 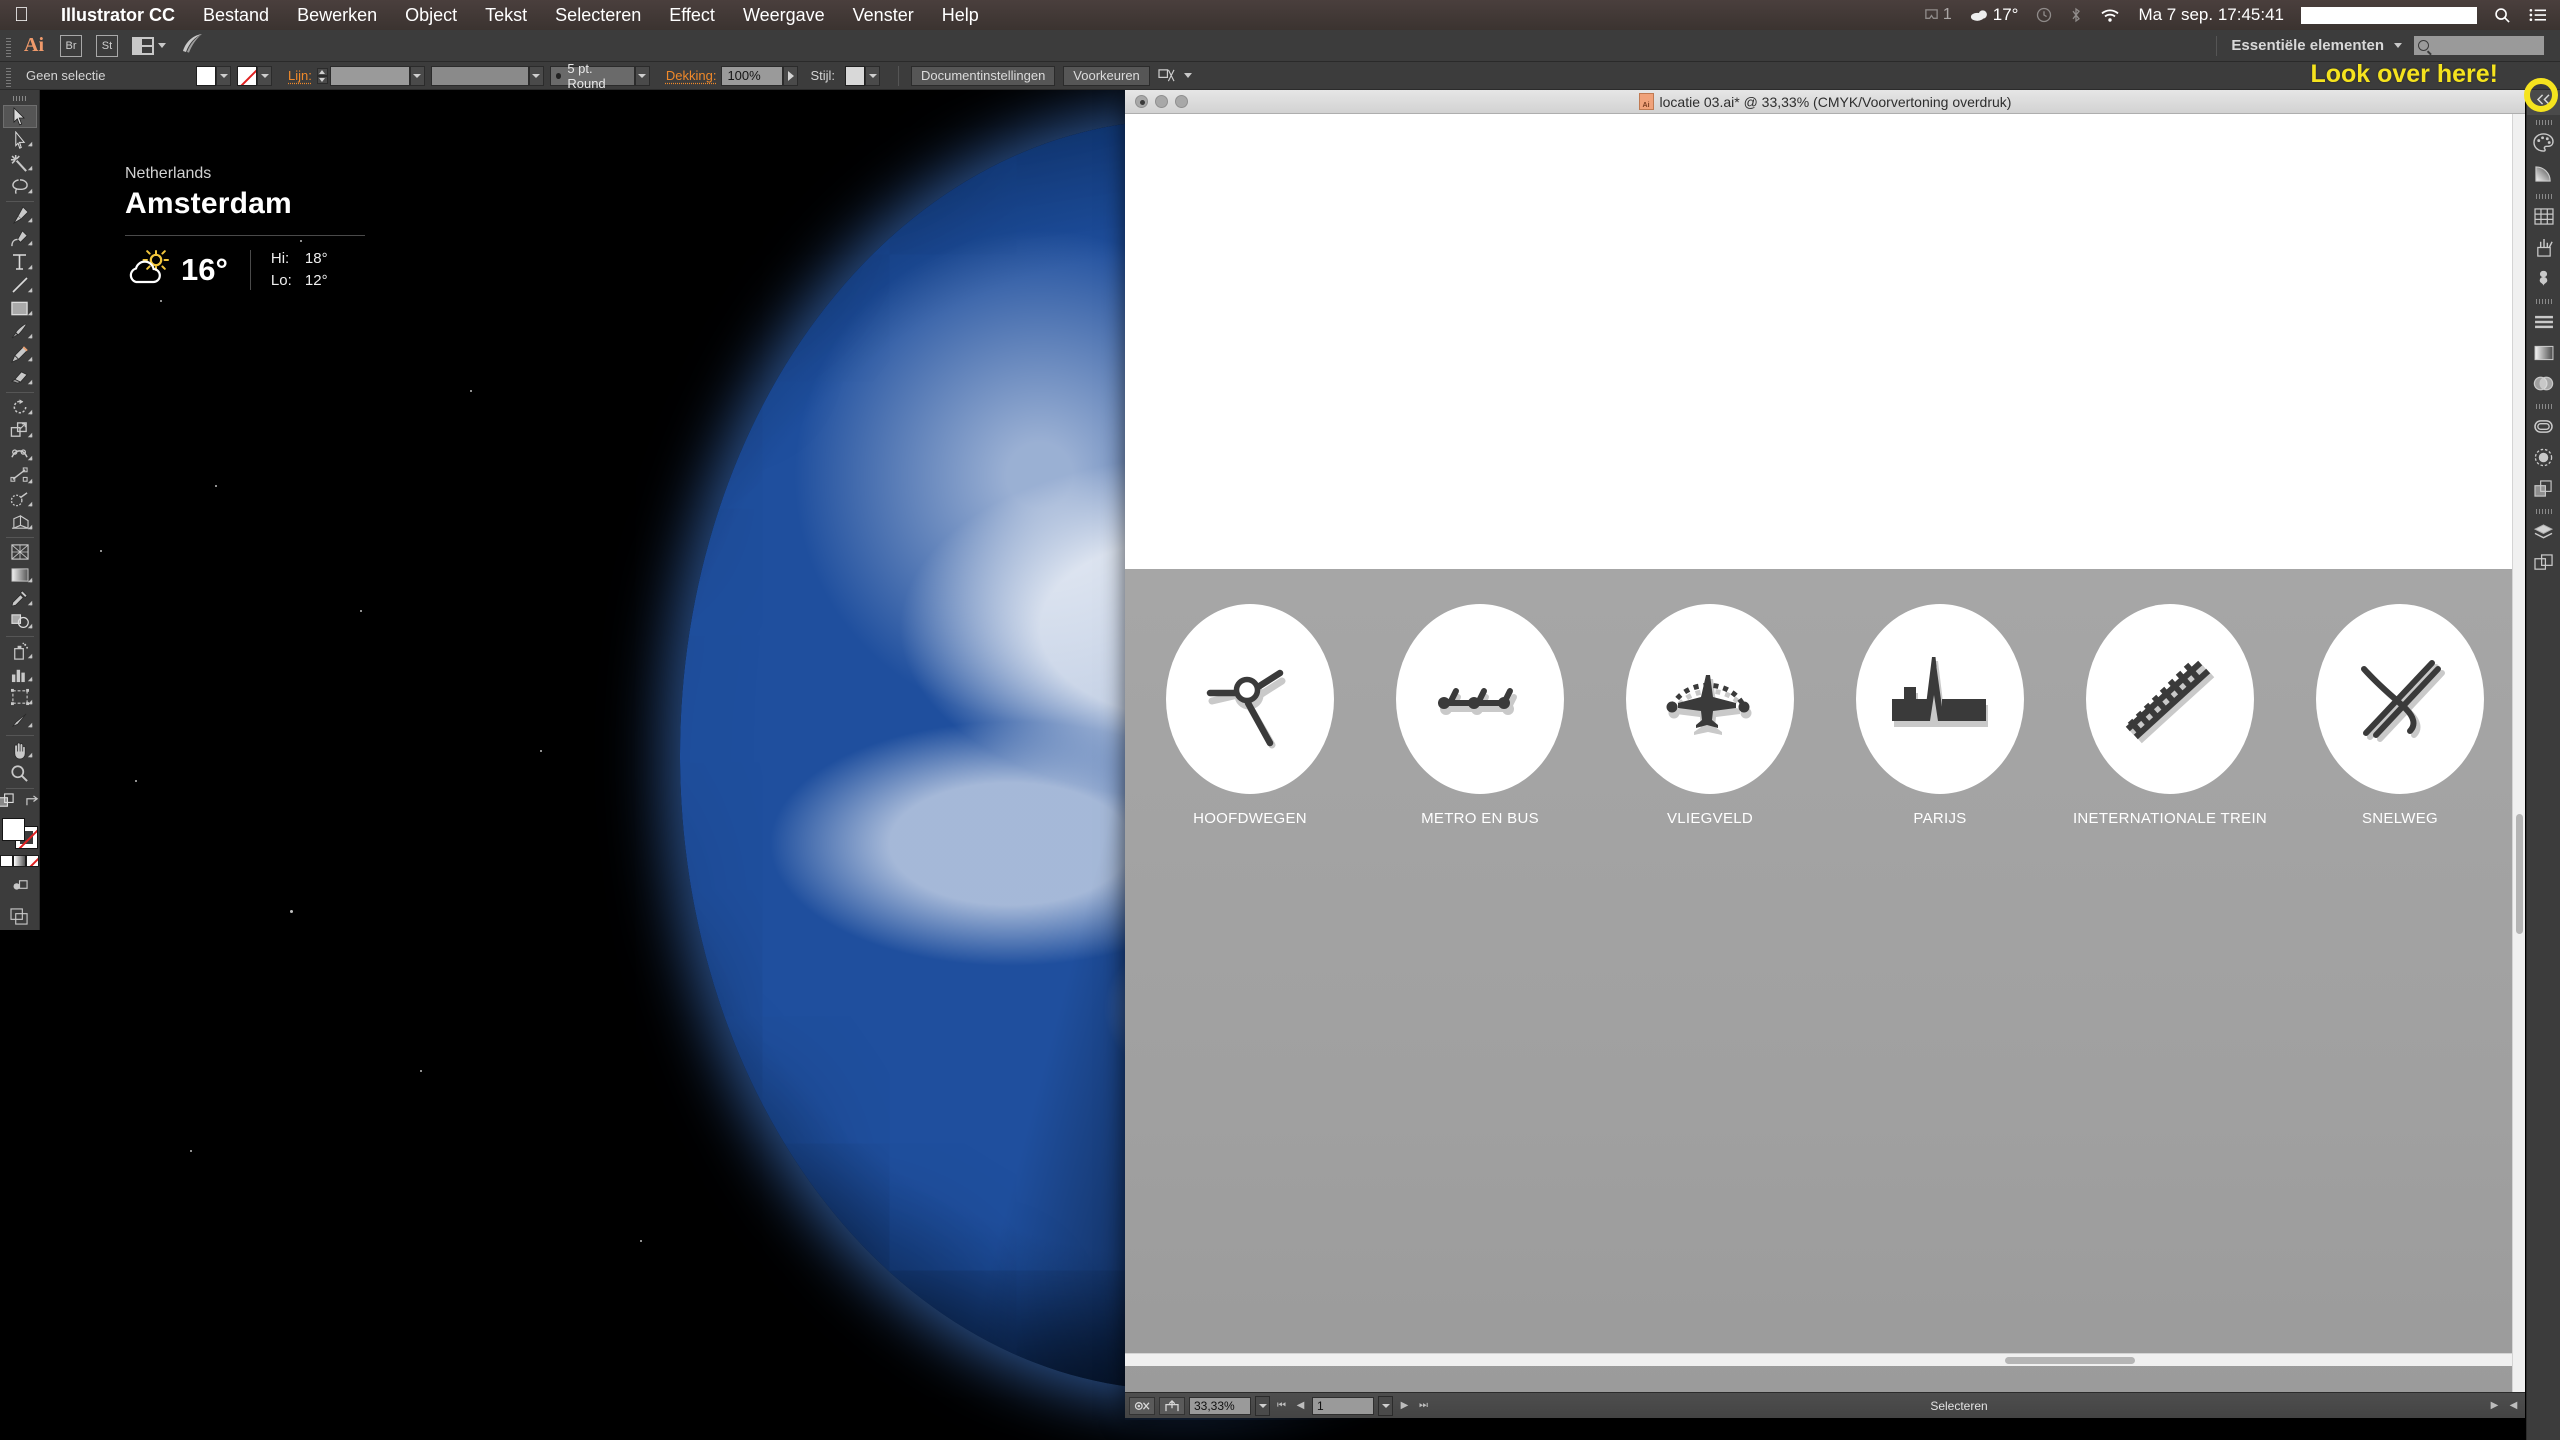 I want to click on stroke-profile-control, so click(x=487, y=75).